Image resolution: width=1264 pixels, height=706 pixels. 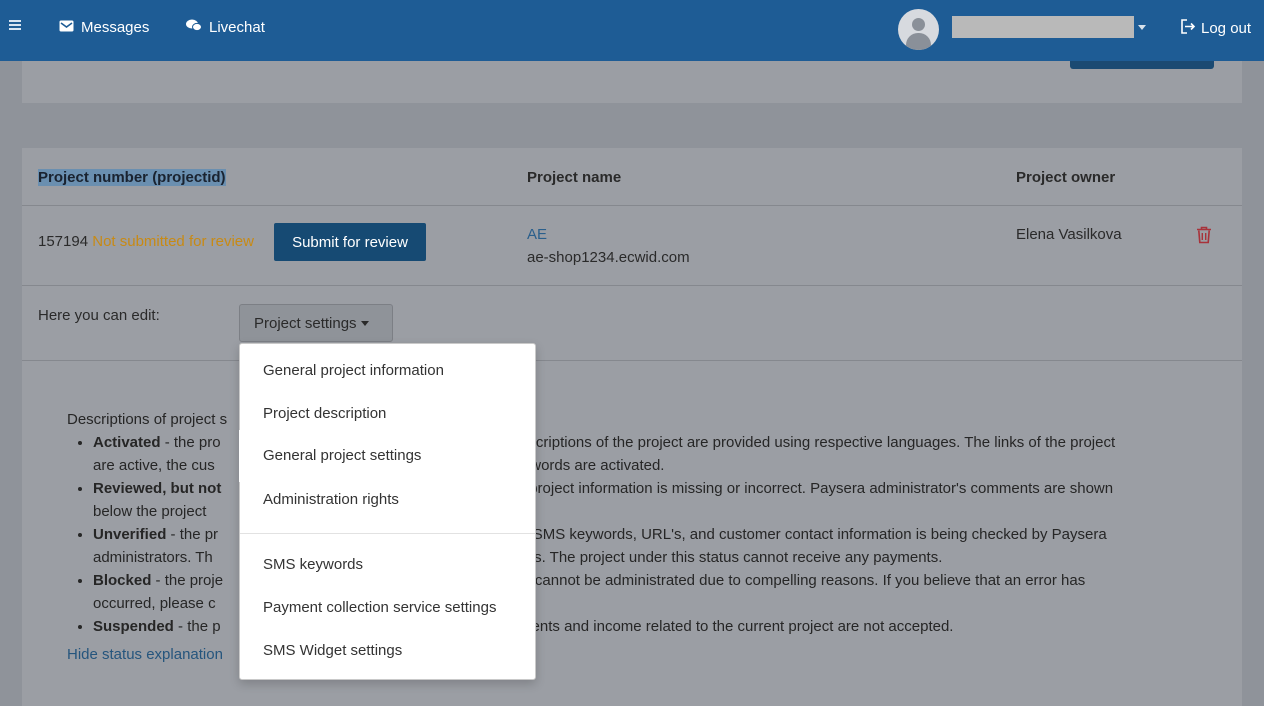 I want to click on nav-livechat-link: Livechat, so click(x=225, y=27).